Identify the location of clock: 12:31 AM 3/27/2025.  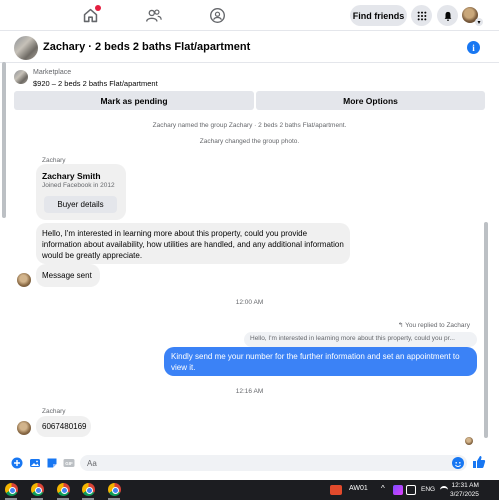
(464, 490).